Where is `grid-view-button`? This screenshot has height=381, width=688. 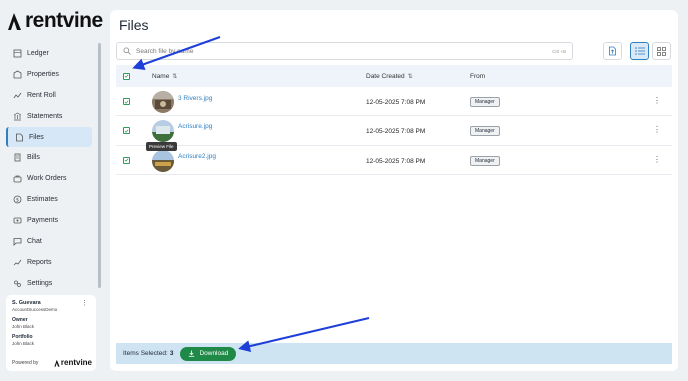
grid-view-button is located at coordinates (661, 51).